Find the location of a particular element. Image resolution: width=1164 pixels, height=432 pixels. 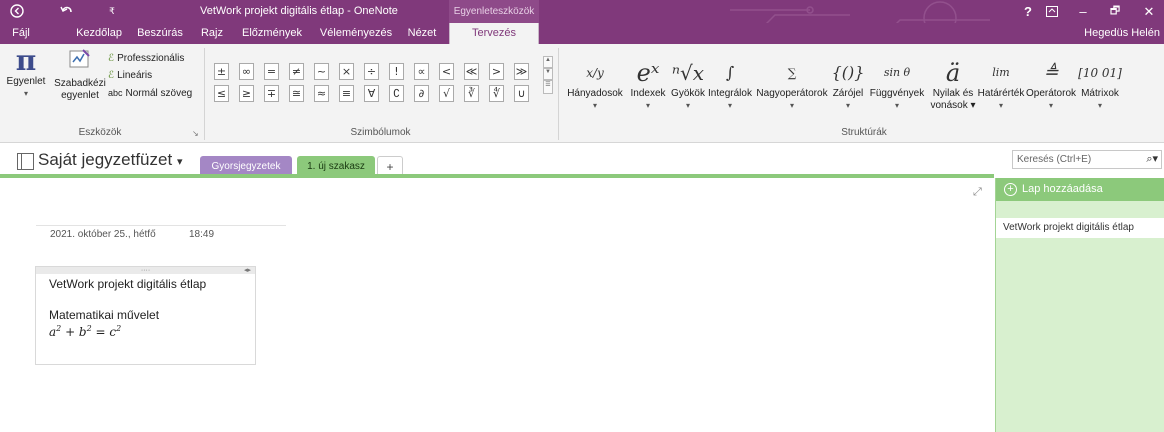

maximize-button: 🗗 is located at coordinates (1115, 11).